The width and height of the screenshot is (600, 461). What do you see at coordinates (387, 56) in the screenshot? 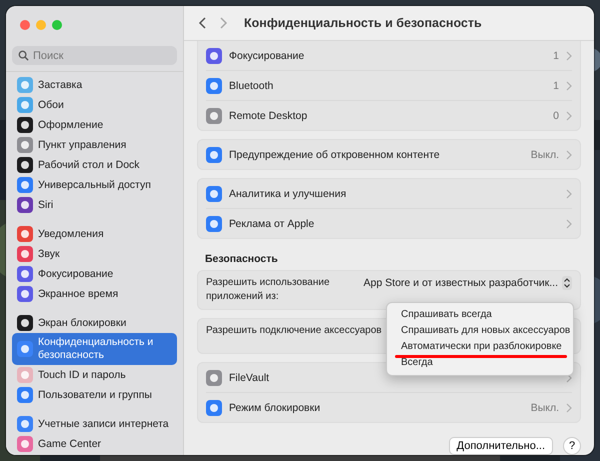
I see `row-label: Фокусирование` at bounding box center [387, 56].